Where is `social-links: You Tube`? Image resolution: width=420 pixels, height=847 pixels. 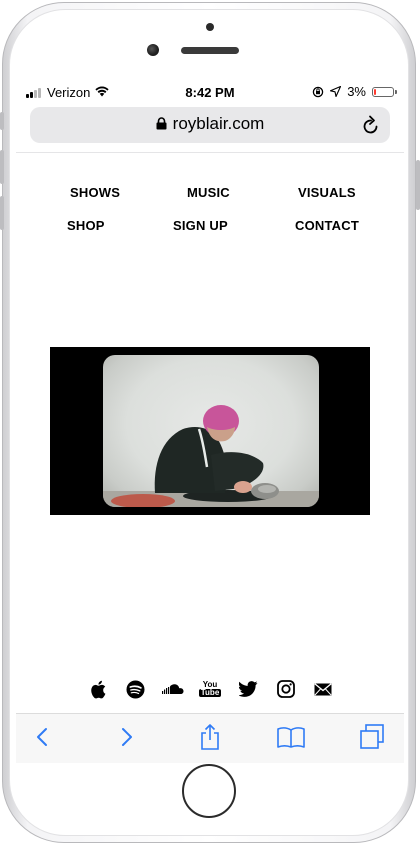 social-links: You Tube is located at coordinates (210, 689).